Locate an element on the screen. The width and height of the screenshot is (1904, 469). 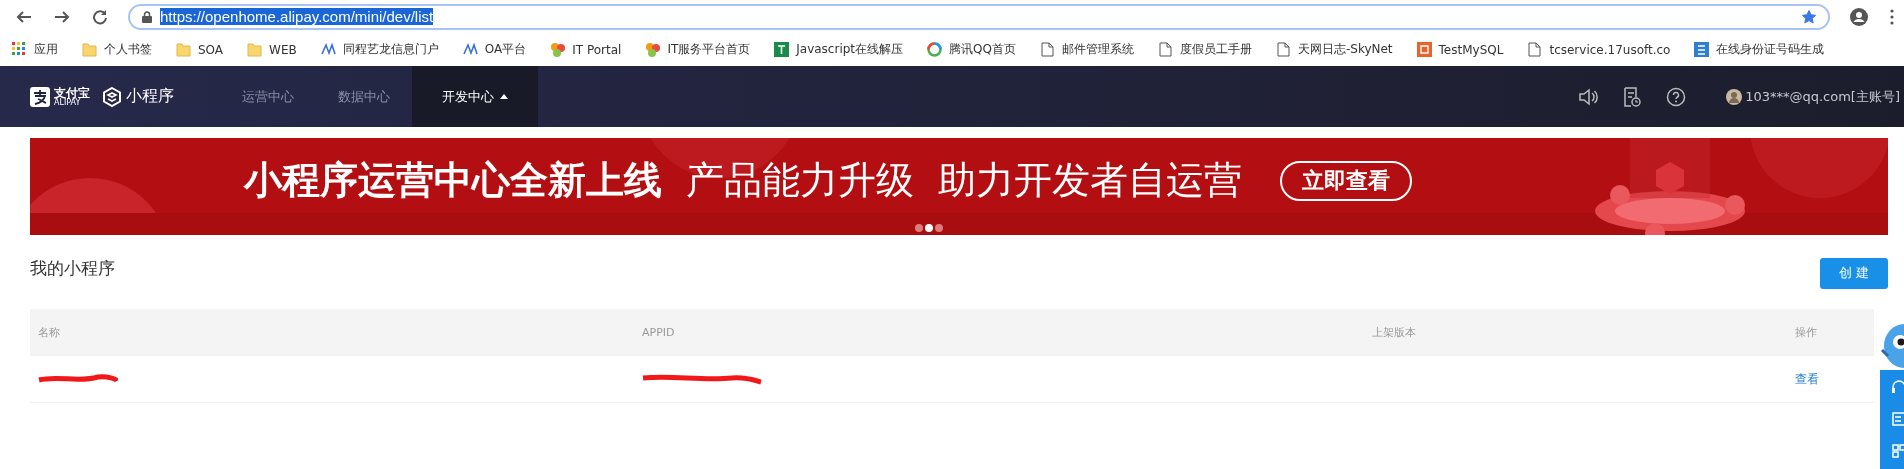
hexagon-logo-icon is located at coordinates (112, 96).